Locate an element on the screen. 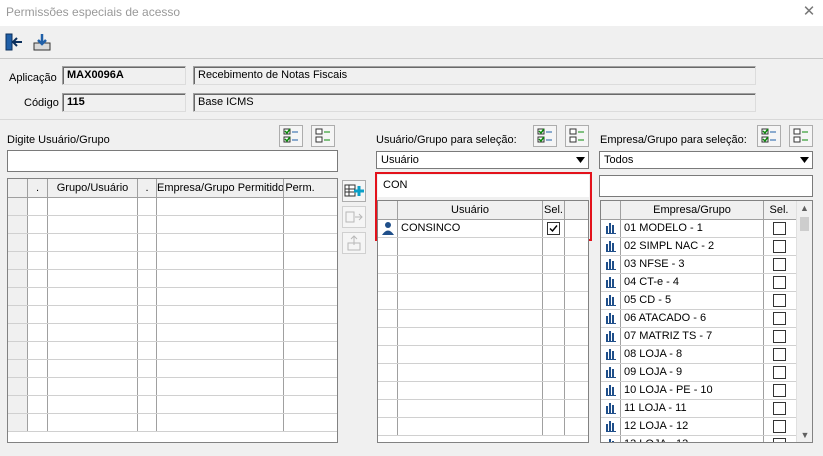 This screenshot has height=456, width=823. close-icon: ✕ is located at coordinates (809, 12).